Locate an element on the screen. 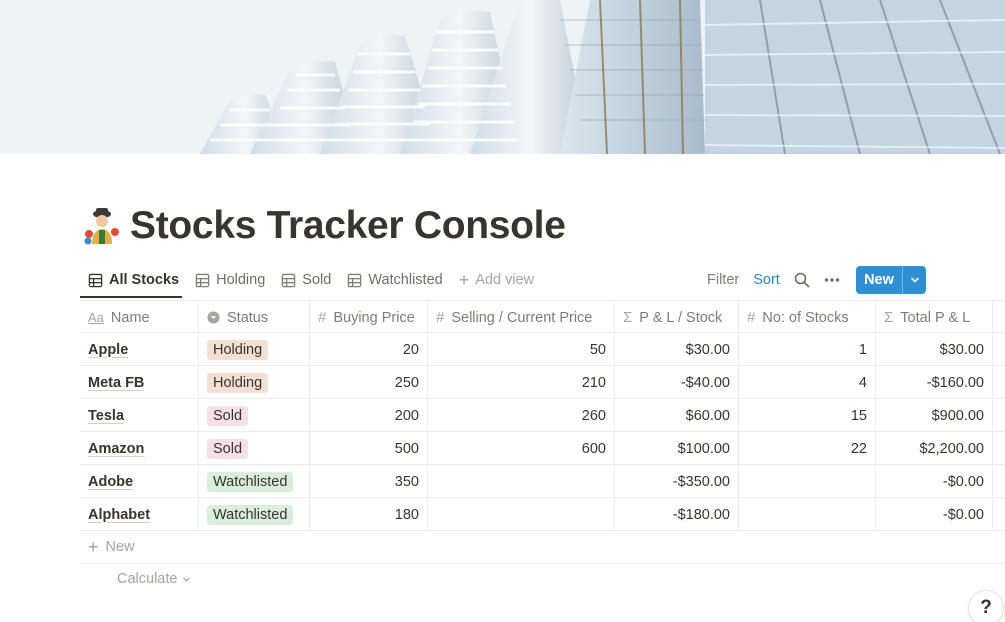 The height and width of the screenshot is (622, 1005). buying-price-cell: 250 is located at coordinates (369, 382).